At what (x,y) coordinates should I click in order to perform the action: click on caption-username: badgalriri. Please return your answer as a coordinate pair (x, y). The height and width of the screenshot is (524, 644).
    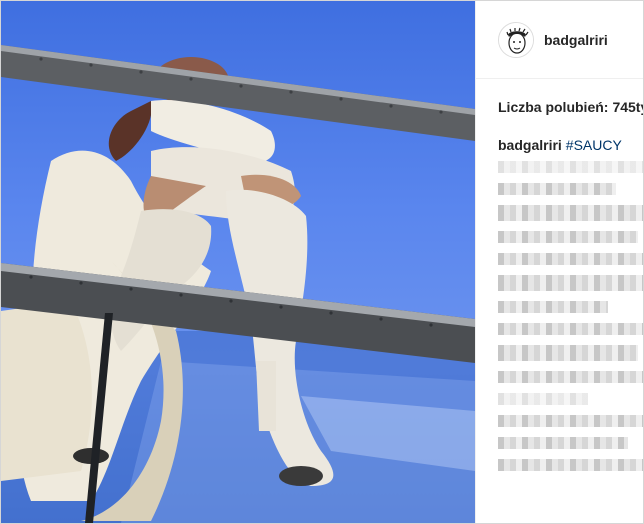
    Looking at the image, I should click on (530, 145).